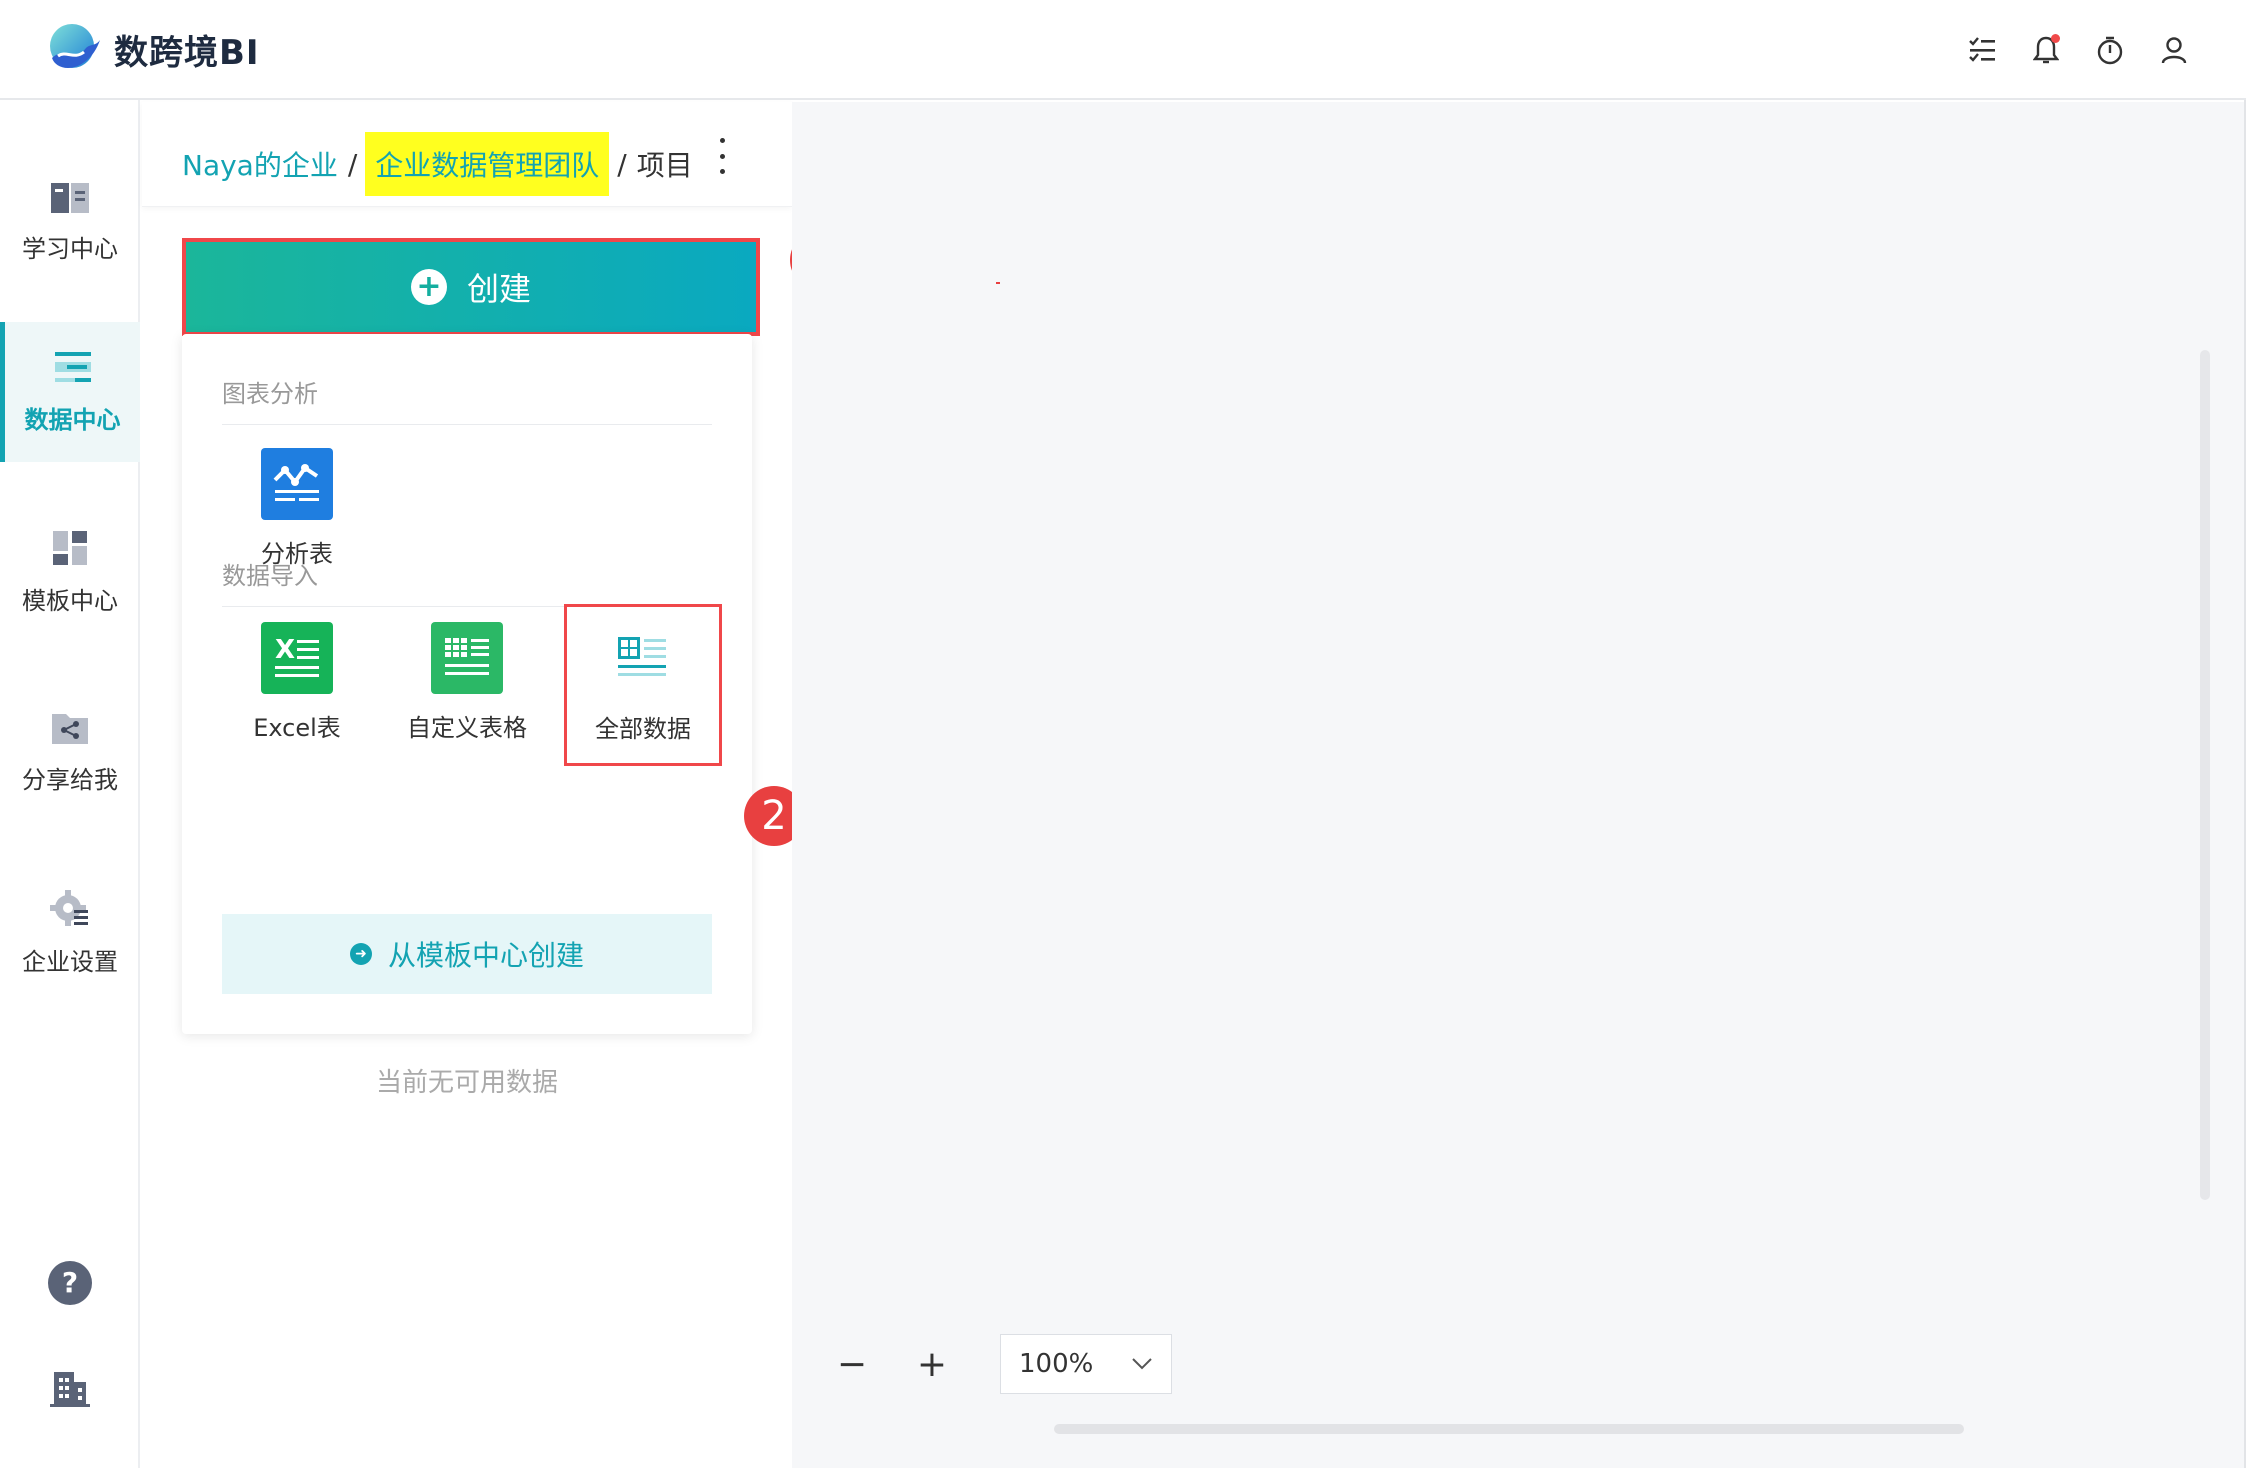 The image size is (2246, 1468). What do you see at coordinates (467, 658) in the screenshot?
I see `custom-table-icon` at bounding box center [467, 658].